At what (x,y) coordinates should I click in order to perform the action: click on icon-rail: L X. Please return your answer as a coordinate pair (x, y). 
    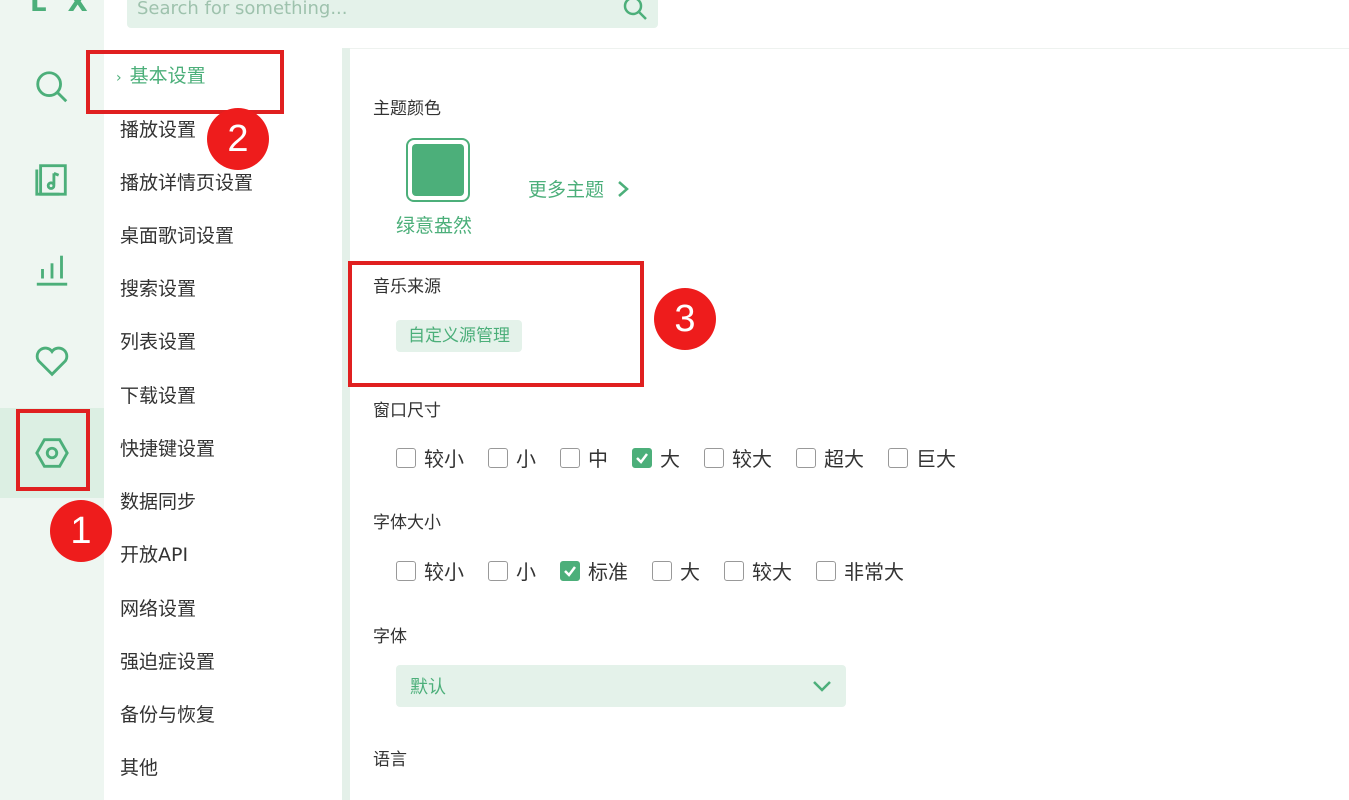
    Looking at the image, I should click on (52, 400).